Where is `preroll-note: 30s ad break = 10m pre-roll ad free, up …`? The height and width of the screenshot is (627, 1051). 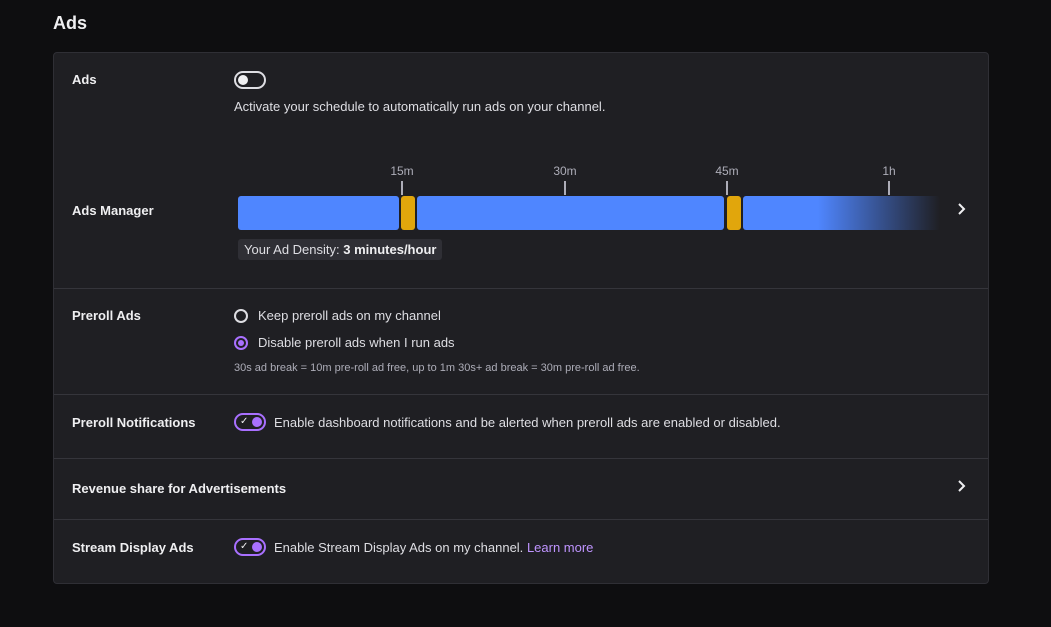
preroll-note: 30s ad break = 10m pre-roll ad free, up … is located at coordinates (437, 368).